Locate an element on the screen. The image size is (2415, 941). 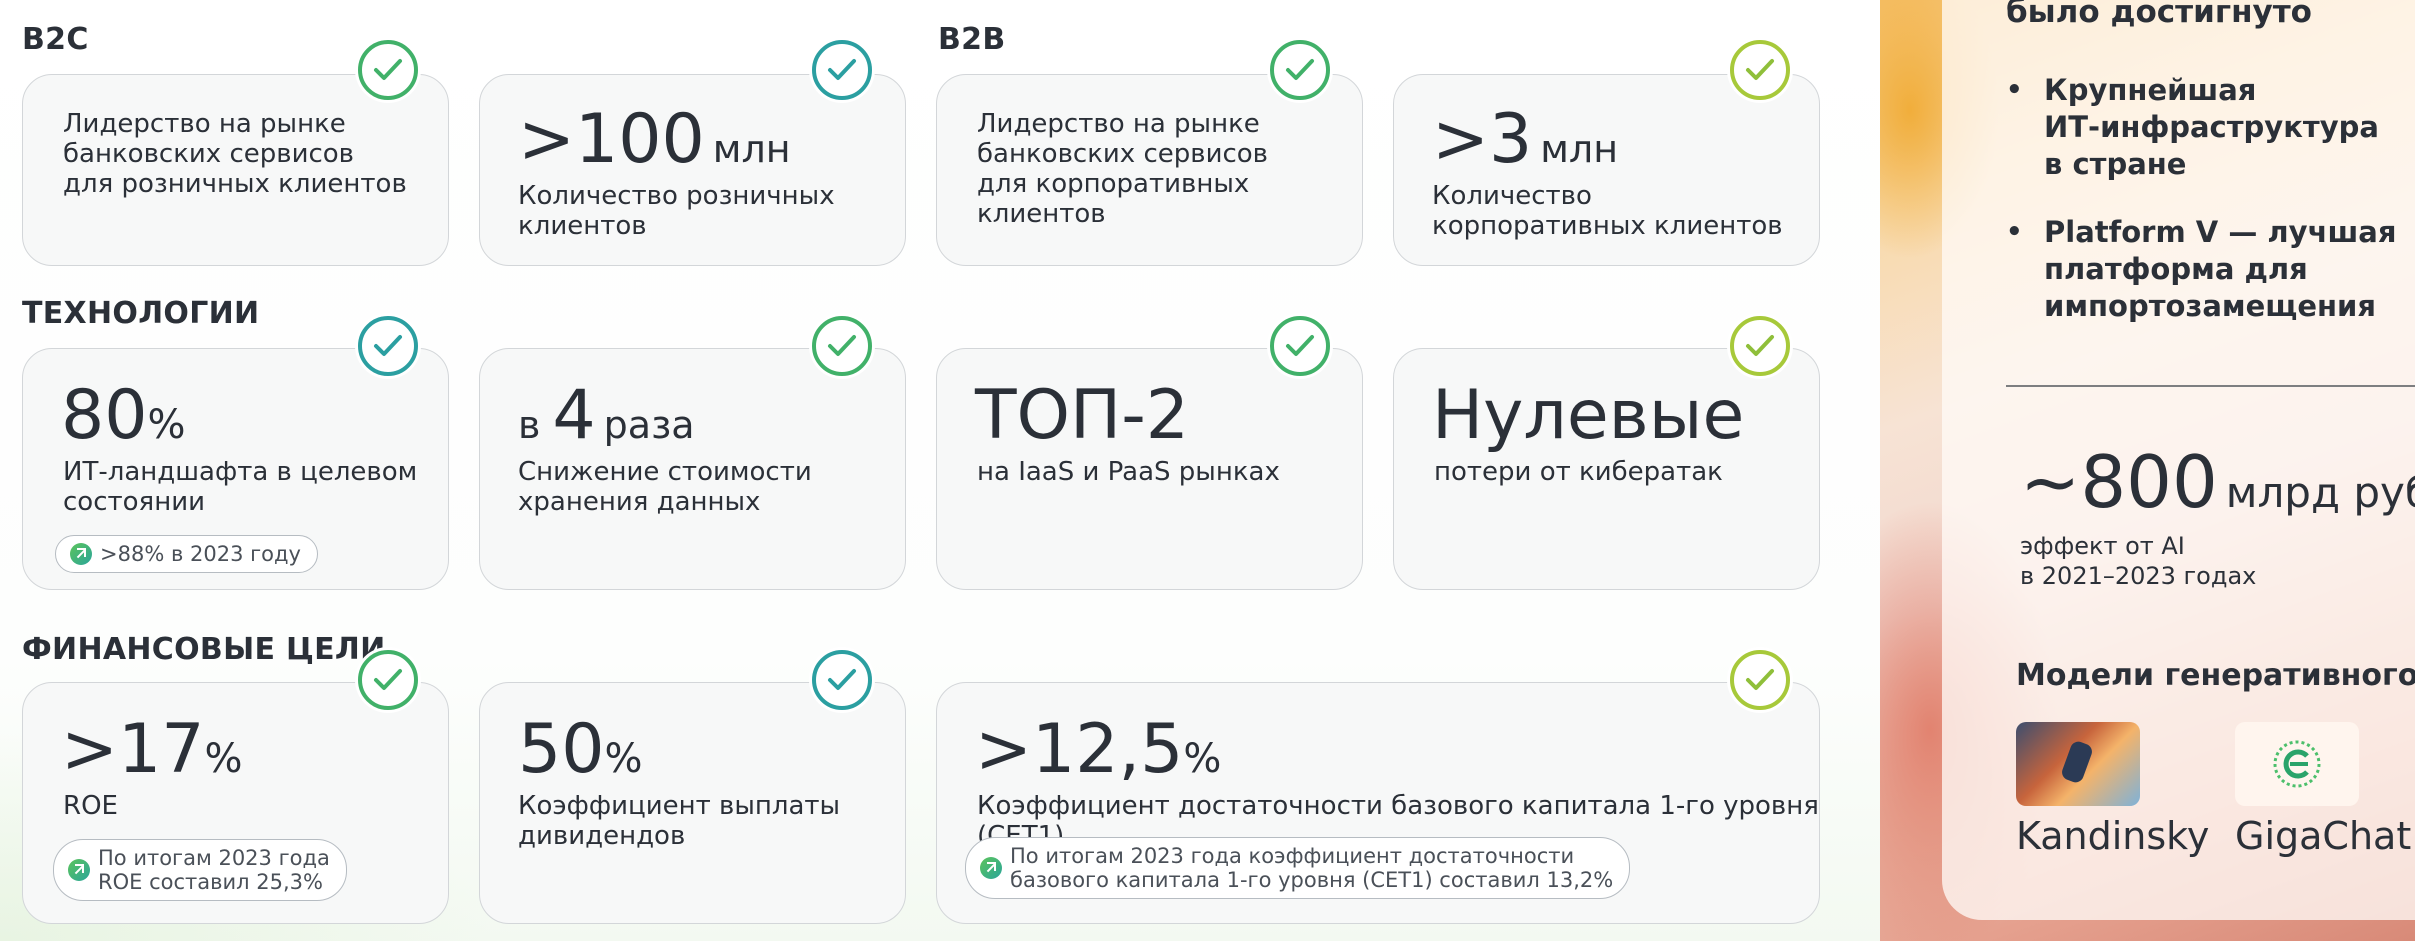
card-text: на IaaS и PaaS рынках is located at coordinates (1128, 472).